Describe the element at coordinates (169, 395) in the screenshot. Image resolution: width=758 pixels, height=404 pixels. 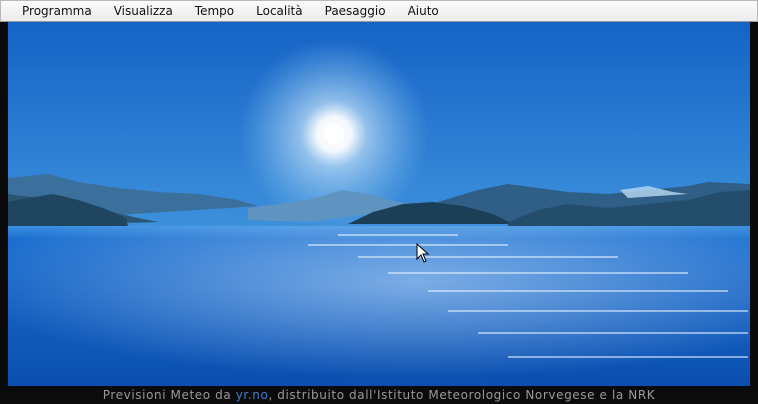
I see `attribution-prefix: Previsioni Meteo da` at that location.